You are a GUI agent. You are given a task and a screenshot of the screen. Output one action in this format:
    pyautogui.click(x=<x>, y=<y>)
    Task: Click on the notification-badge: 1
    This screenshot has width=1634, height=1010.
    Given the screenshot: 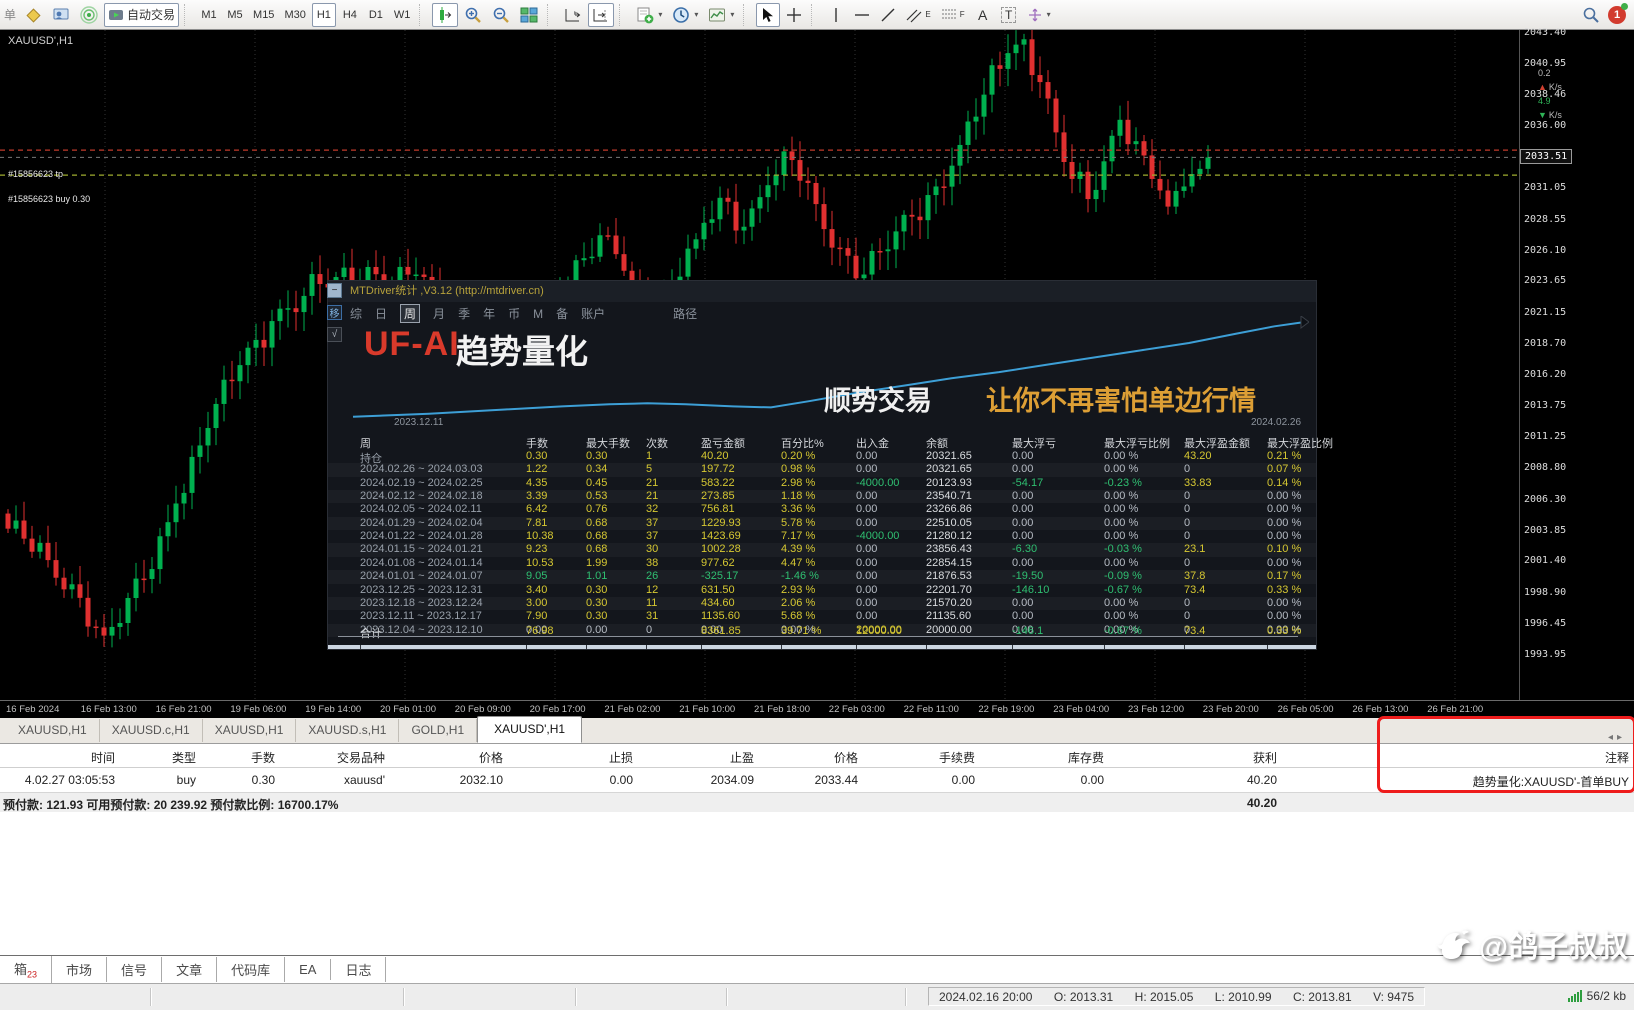 What is the action you would take?
    pyautogui.click(x=1618, y=13)
    